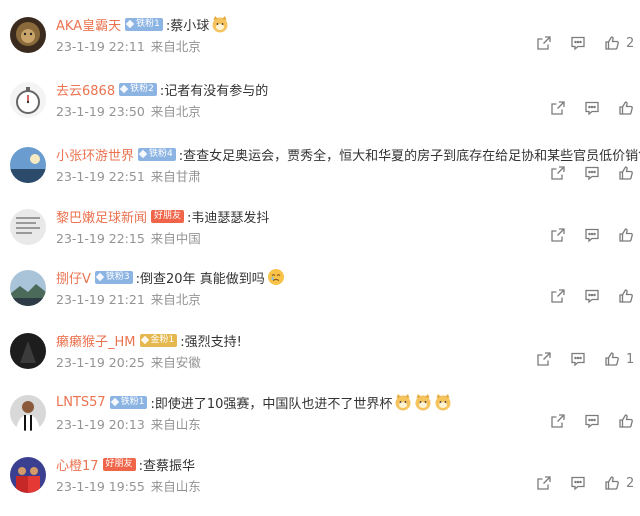 This screenshot has height=516, width=640. Describe the element at coordinates (409, 156) in the screenshot. I see `comment-text: :查查女足奥运会，贾秀全，恒大和华夏的房子到底存在给足协和某些官员低价销售` at that location.